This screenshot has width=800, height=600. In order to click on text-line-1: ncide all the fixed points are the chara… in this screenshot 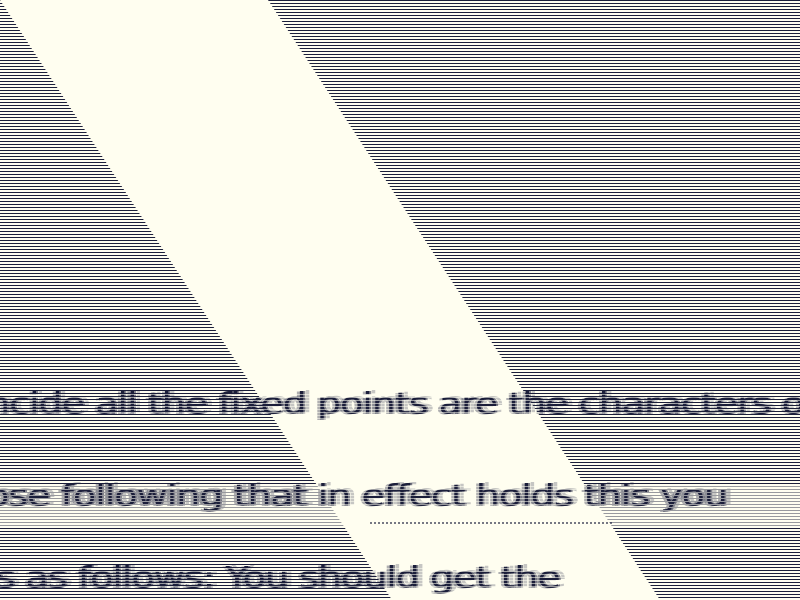, I will do `click(400, 403)`.